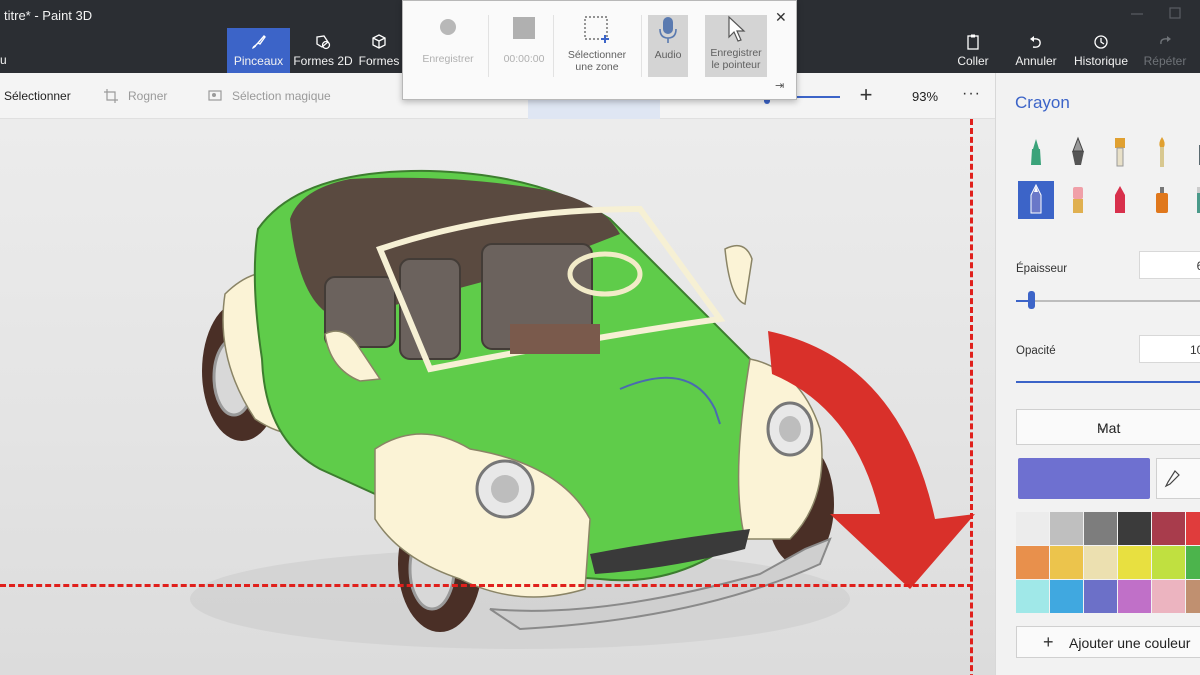  What do you see at coordinates (1042, 269) in the screenshot?
I see `thickness-label: Épaisseur` at bounding box center [1042, 269].